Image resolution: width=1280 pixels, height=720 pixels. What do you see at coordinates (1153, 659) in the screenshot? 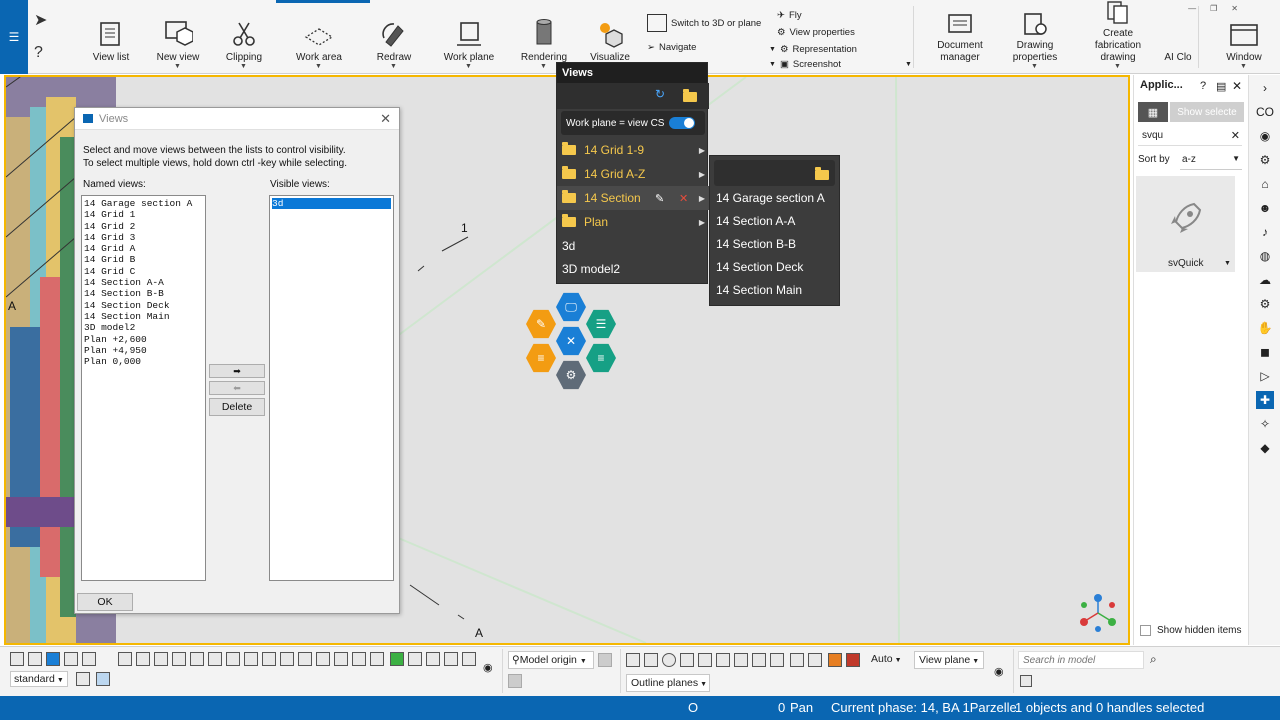
I see `search-icon: ⌕` at bounding box center [1153, 659].